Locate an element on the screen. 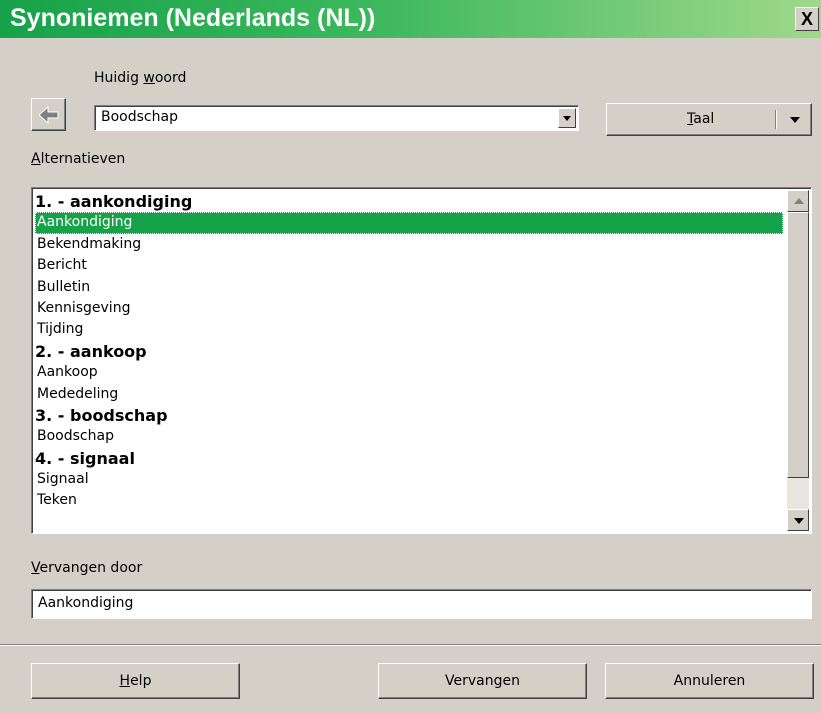 This screenshot has height=713, width=821. language-button-label: Taal is located at coordinates (701, 119).